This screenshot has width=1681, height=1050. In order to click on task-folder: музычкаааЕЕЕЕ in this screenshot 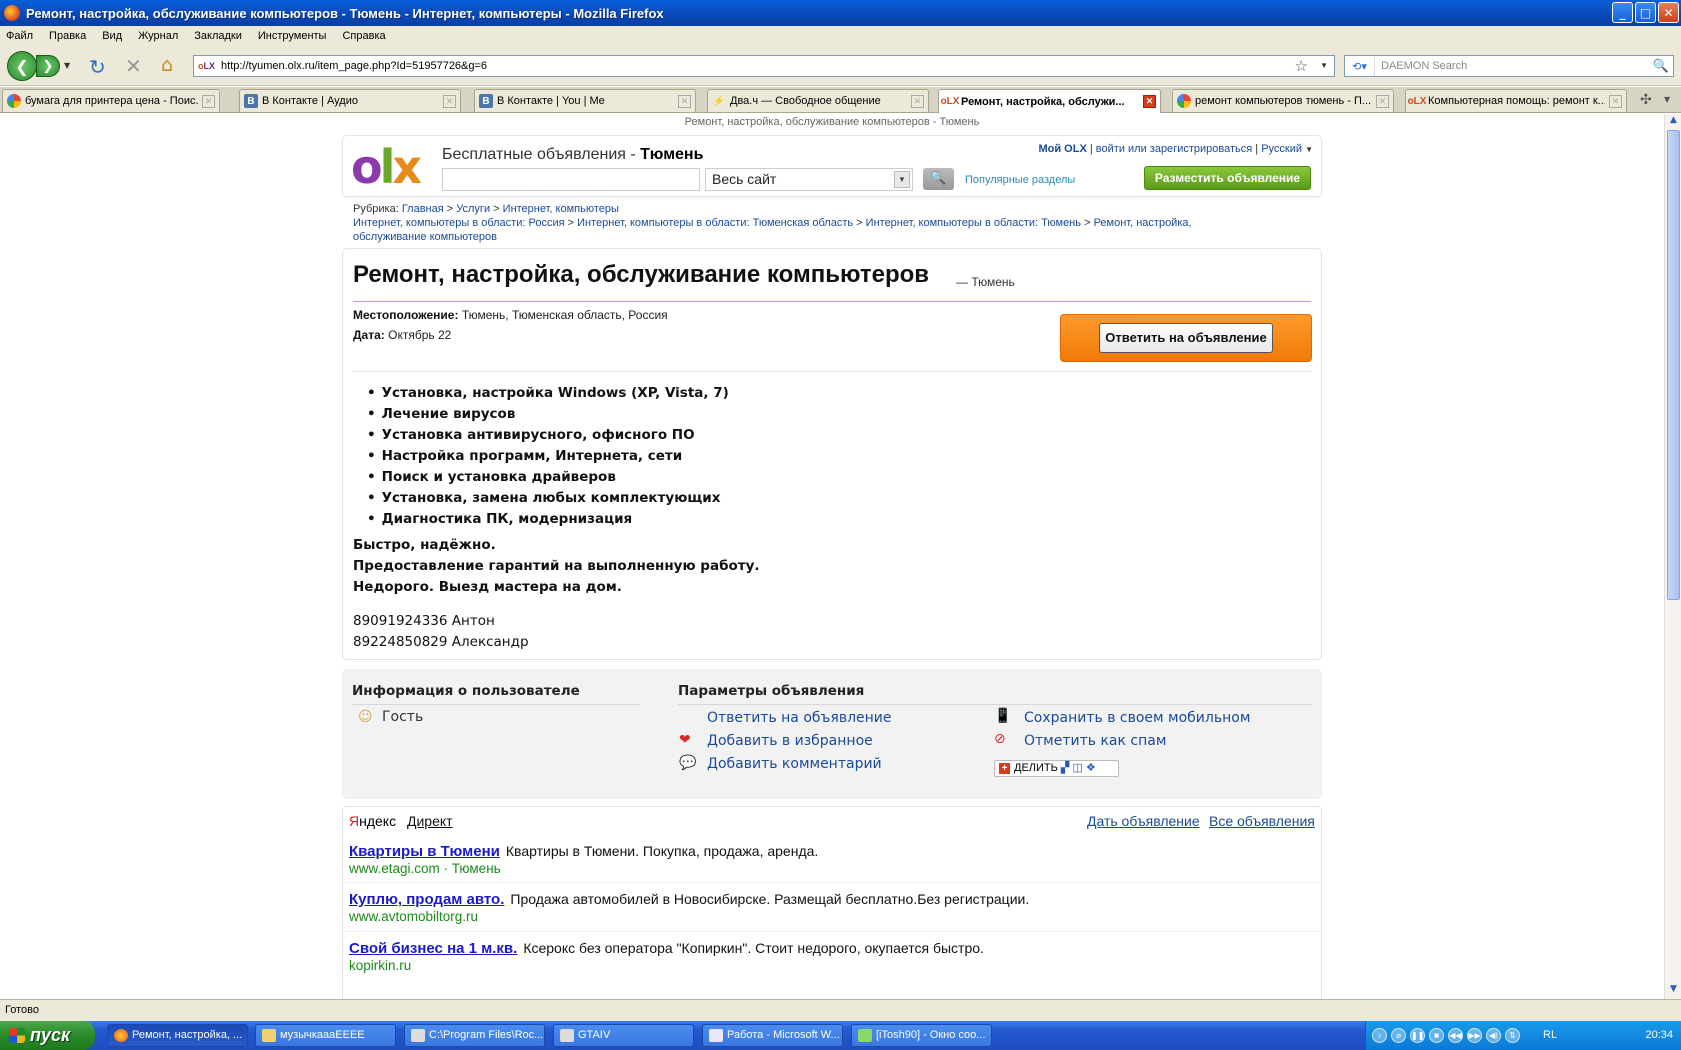, I will do `click(325, 1035)`.